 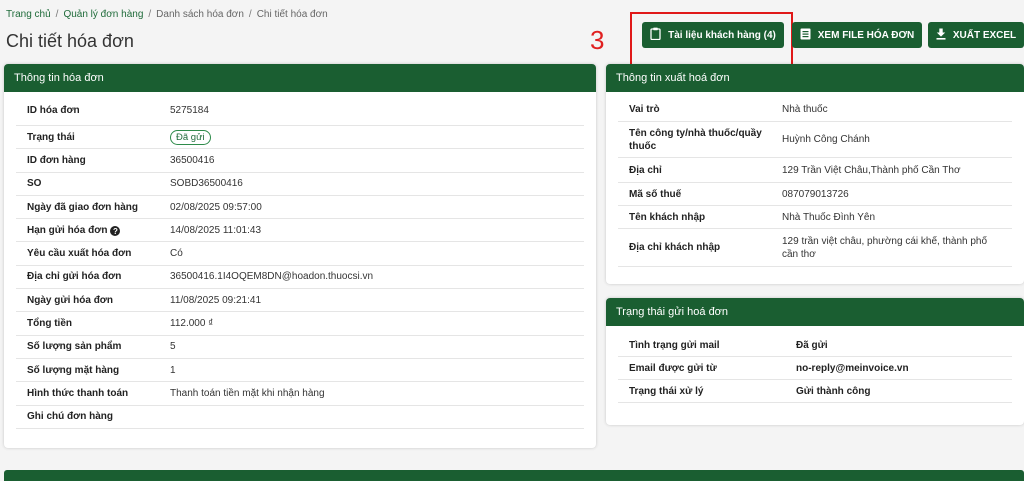 What do you see at coordinates (73, 370) in the screenshot?
I see `row-label: Số lượng mặt hàng` at bounding box center [73, 370].